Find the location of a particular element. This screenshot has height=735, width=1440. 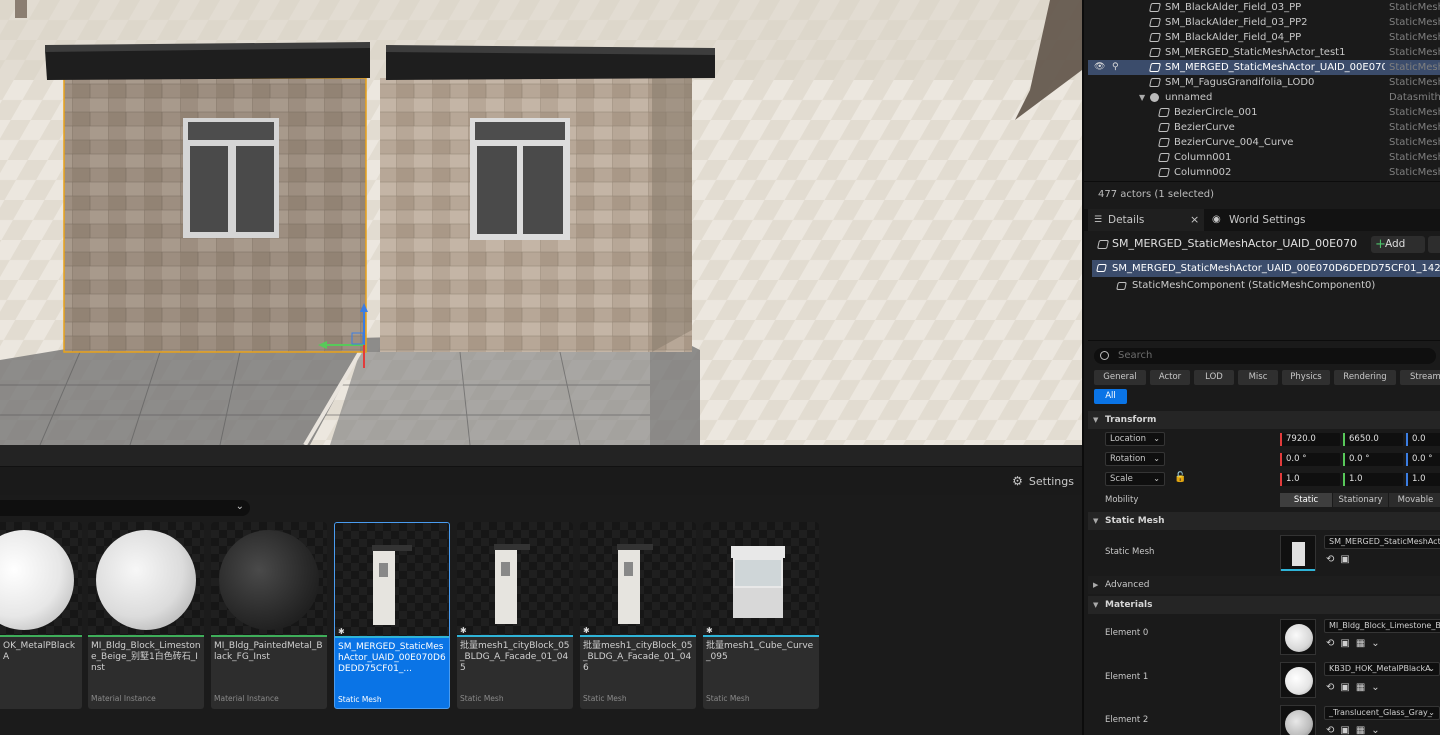

mobility-stationary: Stationary is located at coordinates (1360, 500).